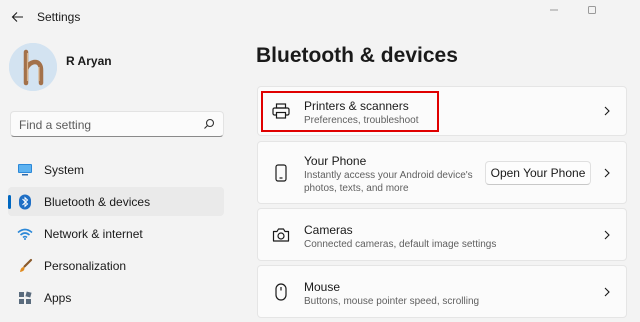 Image resolution: width=640 pixels, height=322 pixels. I want to click on sidebar-item-network: Network & internet, so click(116, 233).